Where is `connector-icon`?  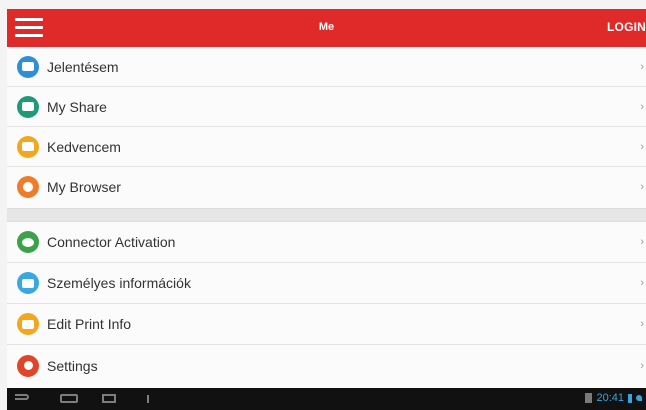 connector-icon is located at coordinates (28, 242).